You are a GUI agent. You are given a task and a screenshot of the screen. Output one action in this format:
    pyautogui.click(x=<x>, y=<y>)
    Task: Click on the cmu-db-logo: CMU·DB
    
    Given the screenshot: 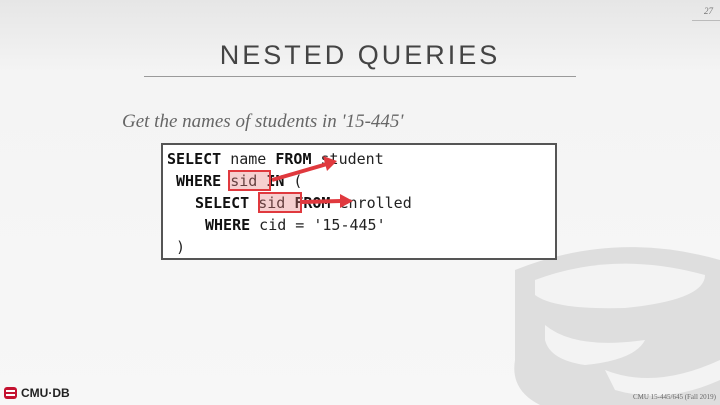 What is the action you would take?
    pyautogui.click(x=36, y=393)
    